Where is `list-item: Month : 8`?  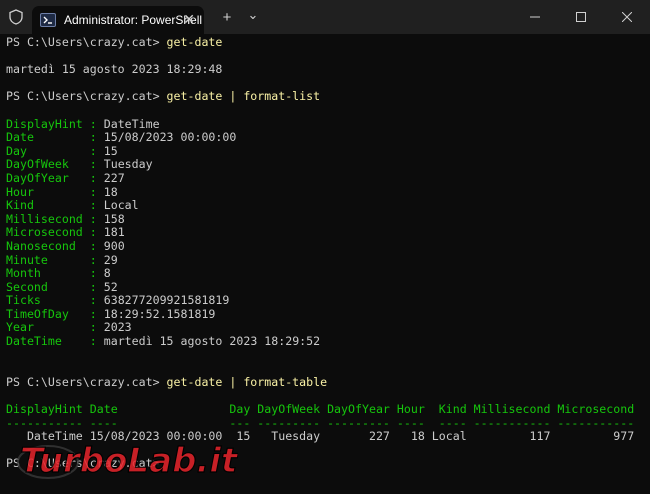
list-item: Month : 8 is located at coordinates (58, 273).